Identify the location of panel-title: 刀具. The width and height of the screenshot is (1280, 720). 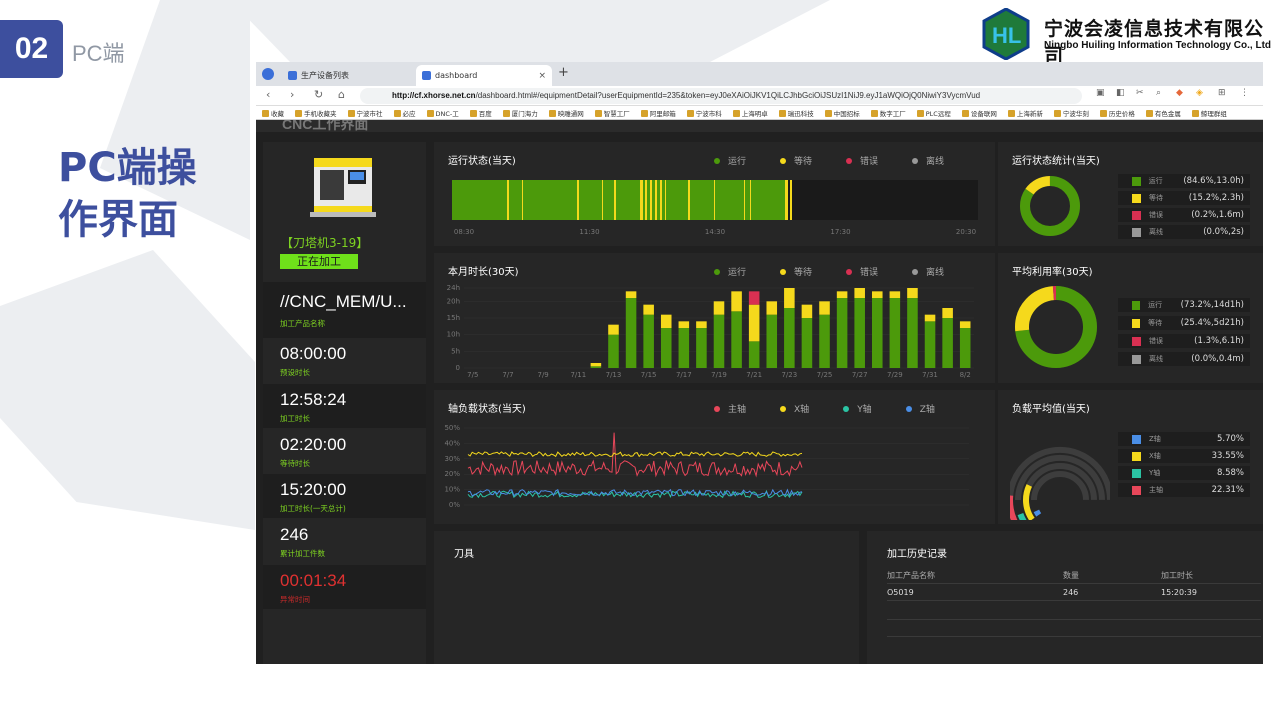
(464, 554).